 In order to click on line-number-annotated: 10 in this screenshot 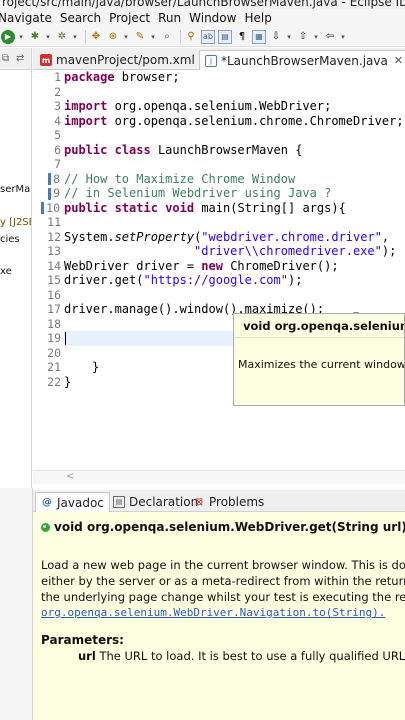, I will do `click(47, 208)`.